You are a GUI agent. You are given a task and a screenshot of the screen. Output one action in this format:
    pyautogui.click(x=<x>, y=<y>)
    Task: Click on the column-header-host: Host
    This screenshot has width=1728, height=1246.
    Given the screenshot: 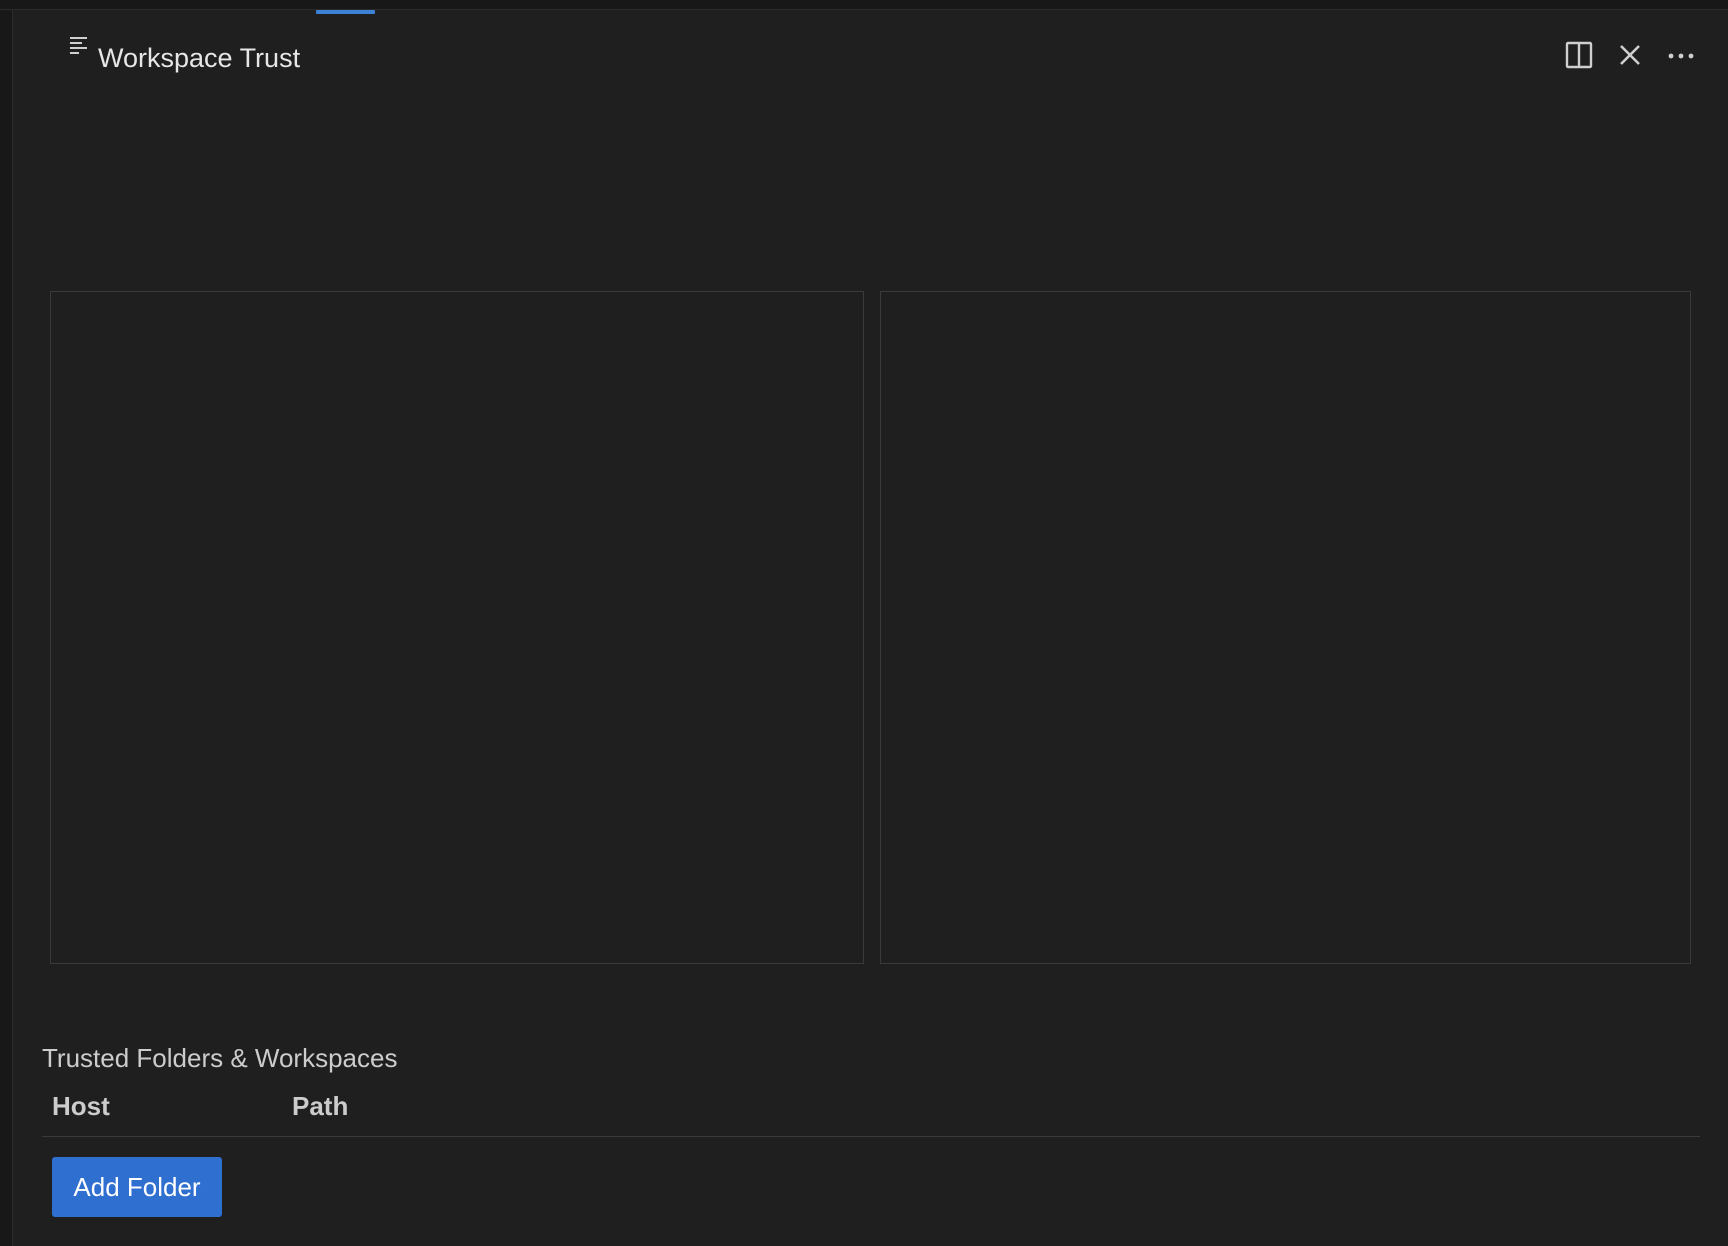 What is the action you would take?
    pyautogui.click(x=81, y=1106)
    